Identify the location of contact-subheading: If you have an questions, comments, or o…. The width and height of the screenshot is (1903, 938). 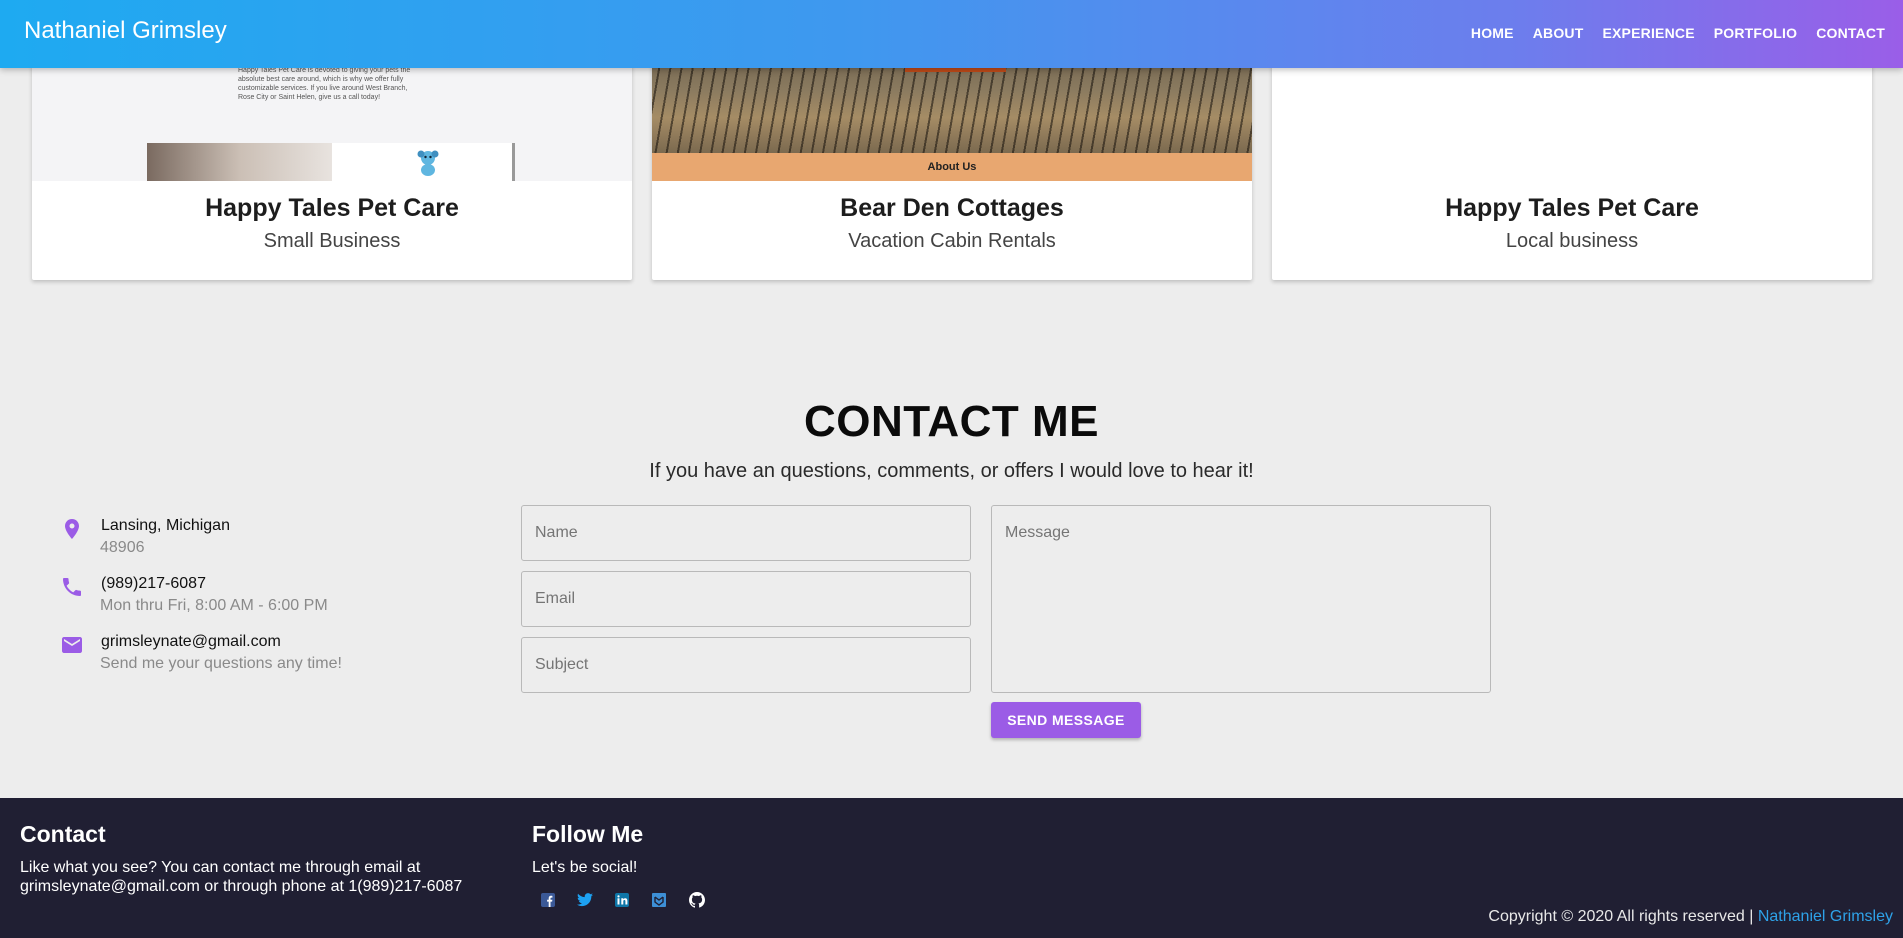
(951, 471).